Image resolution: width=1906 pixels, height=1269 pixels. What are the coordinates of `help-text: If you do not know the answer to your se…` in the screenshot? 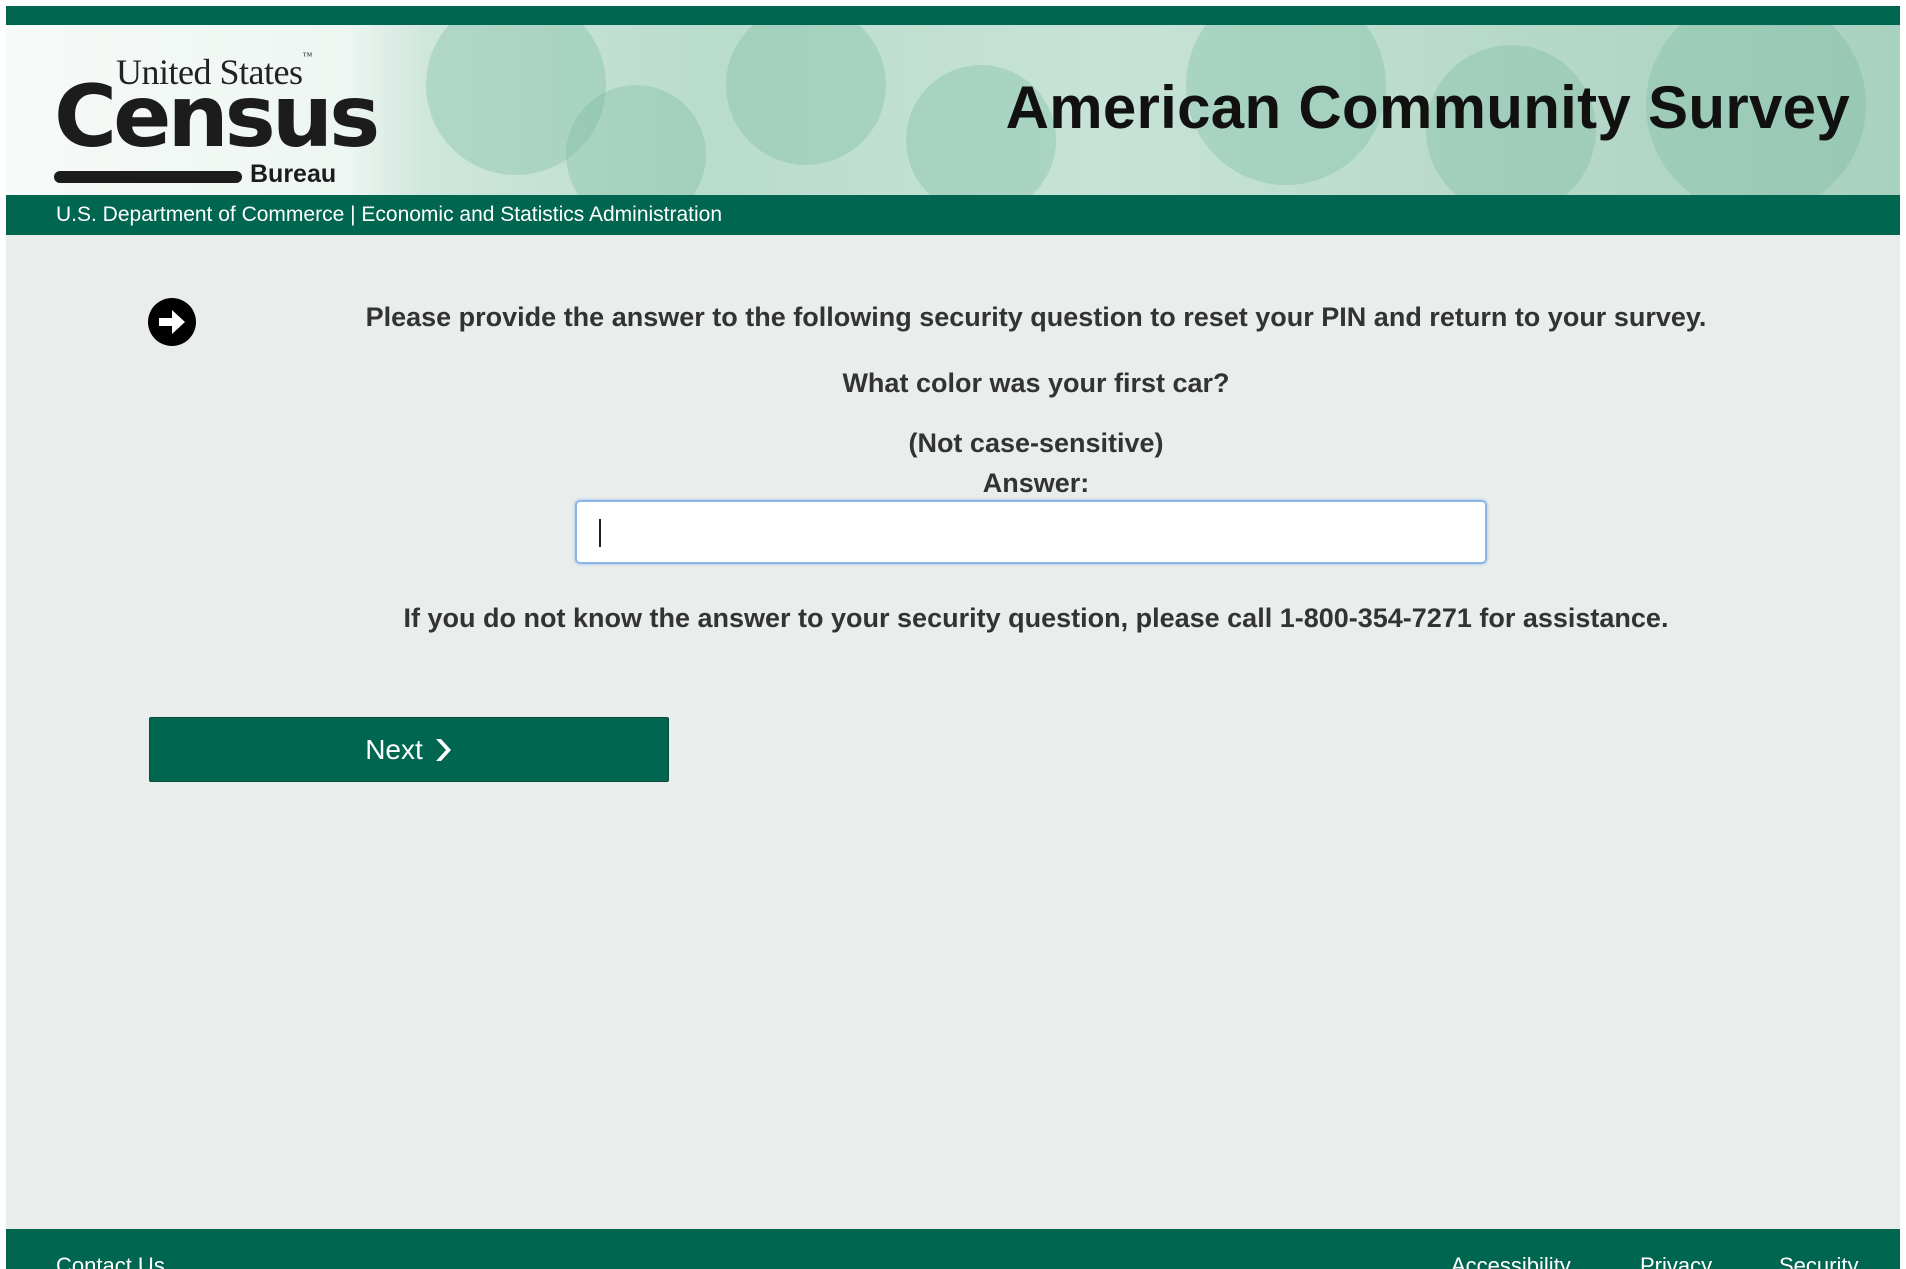 It's located at (1036, 618).